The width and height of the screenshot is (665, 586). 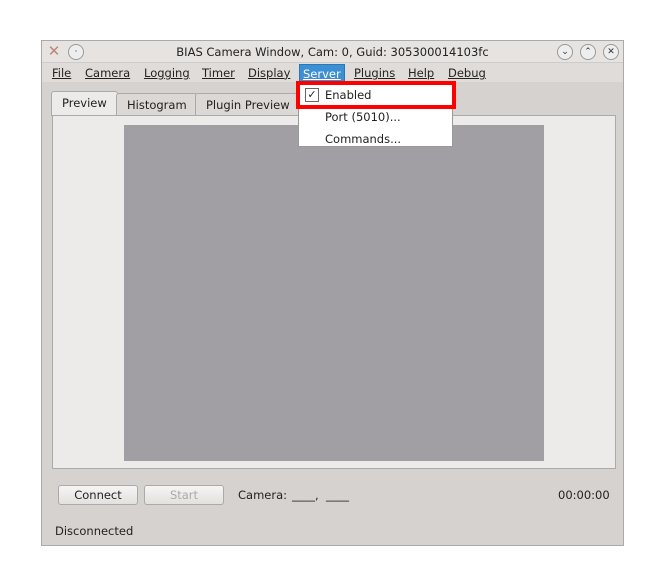 What do you see at coordinates (218, 73) in the screenshot?
I see `menu-timer: Timer` at bounding box center [218, 73].